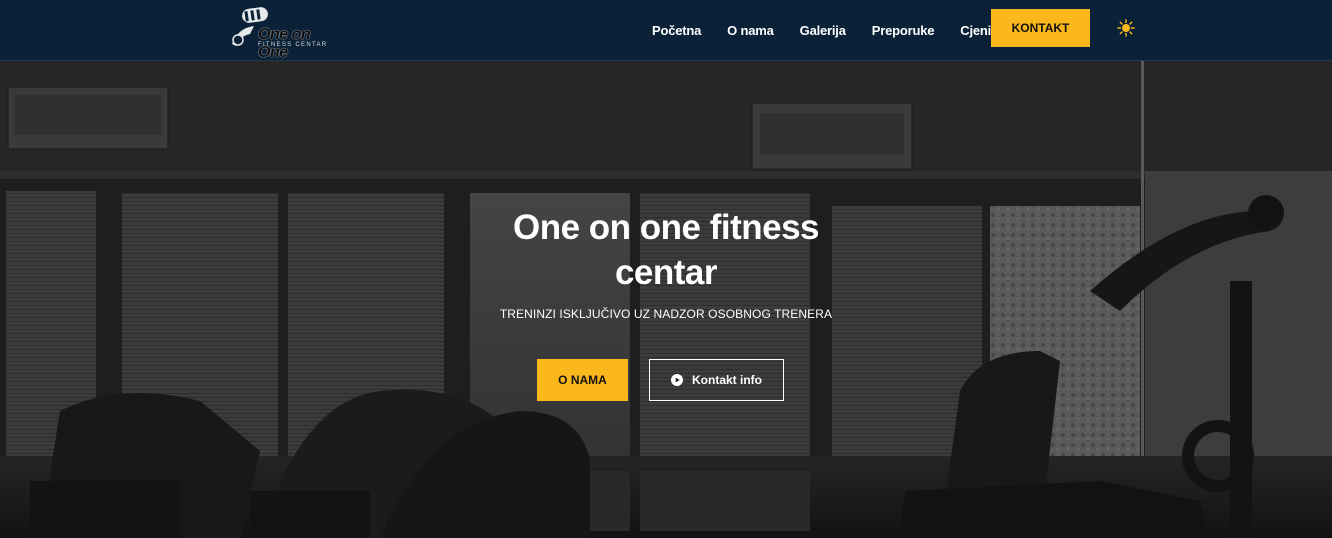 This screenshot has height=538, width=1332. What do you see at coordinates (903, 30) in the screenshot?
I see `nav-item-preporuke: Preporuke` at bounding box center [903, 30].